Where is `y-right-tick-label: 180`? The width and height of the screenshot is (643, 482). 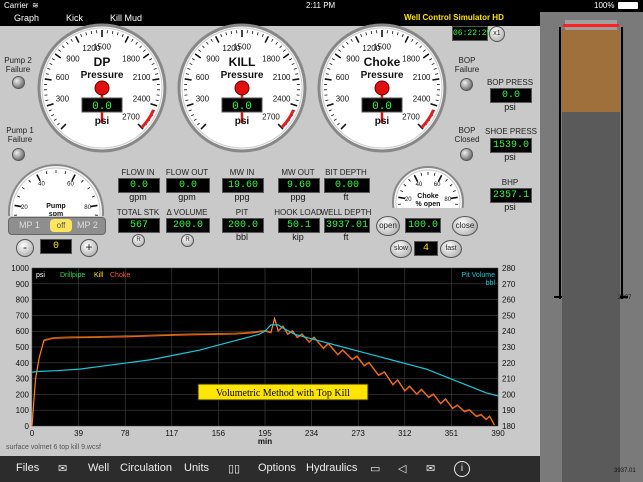
y-right-tick-label: 180 is located at coordinates (509, 426).